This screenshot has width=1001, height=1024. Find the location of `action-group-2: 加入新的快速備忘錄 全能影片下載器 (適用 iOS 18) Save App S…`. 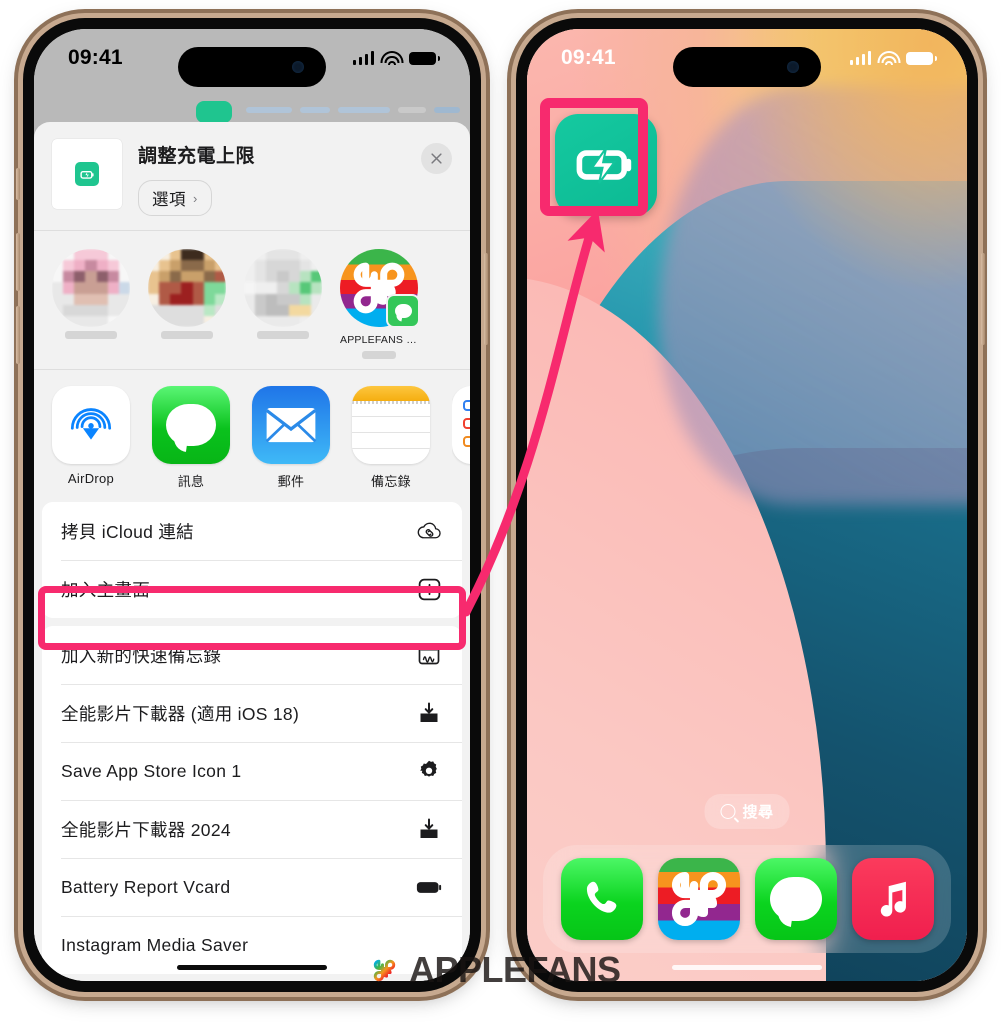

action-group-2: 加入新的快速備忘錄 全能影片下載器 (適用 iOS 18) Save App S… is located at coordinates (252, 800).